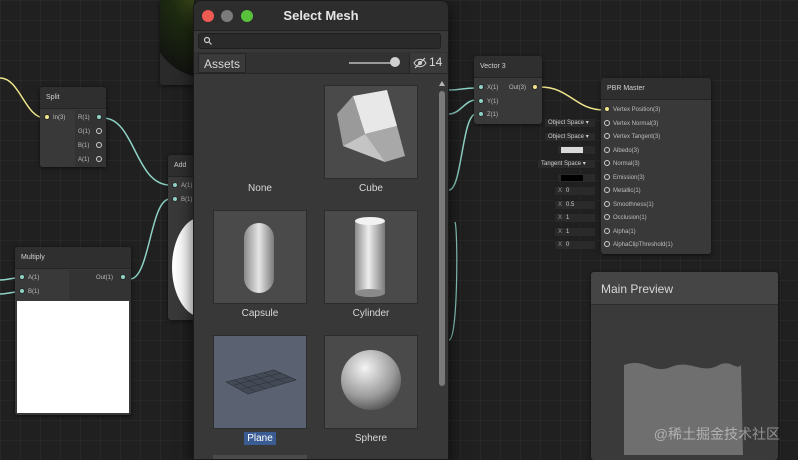  I want to click on vector3-out-label: Out(3), so click(518, 88).